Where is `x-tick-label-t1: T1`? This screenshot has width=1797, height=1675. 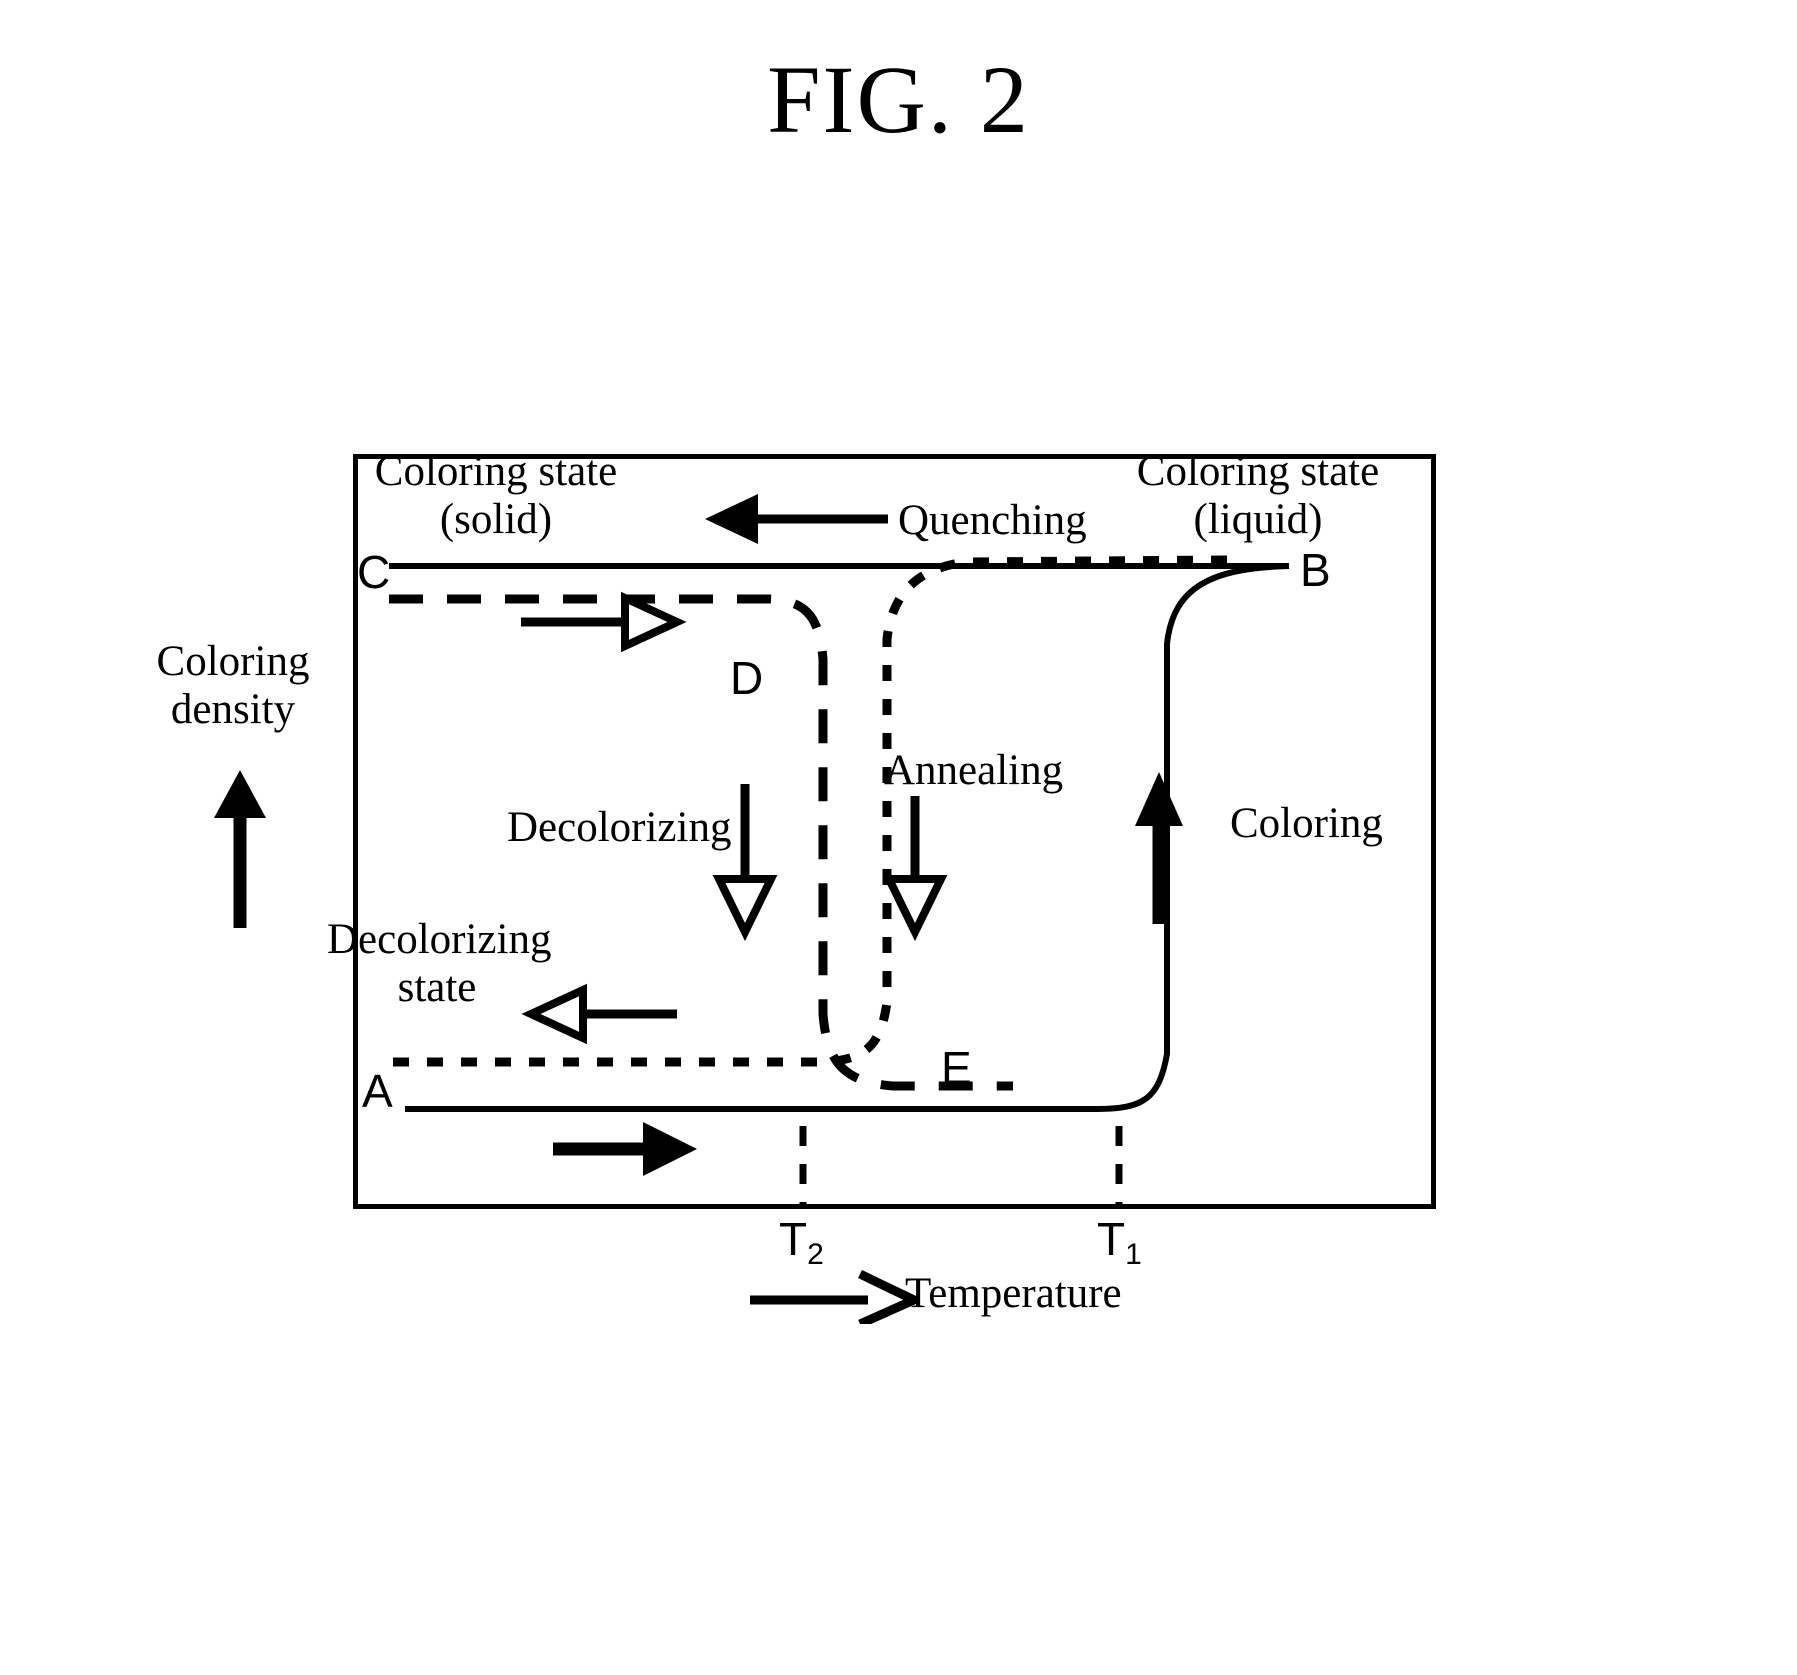
x-tick-label-t1: T1 is located at coordinates (1119, 1243).